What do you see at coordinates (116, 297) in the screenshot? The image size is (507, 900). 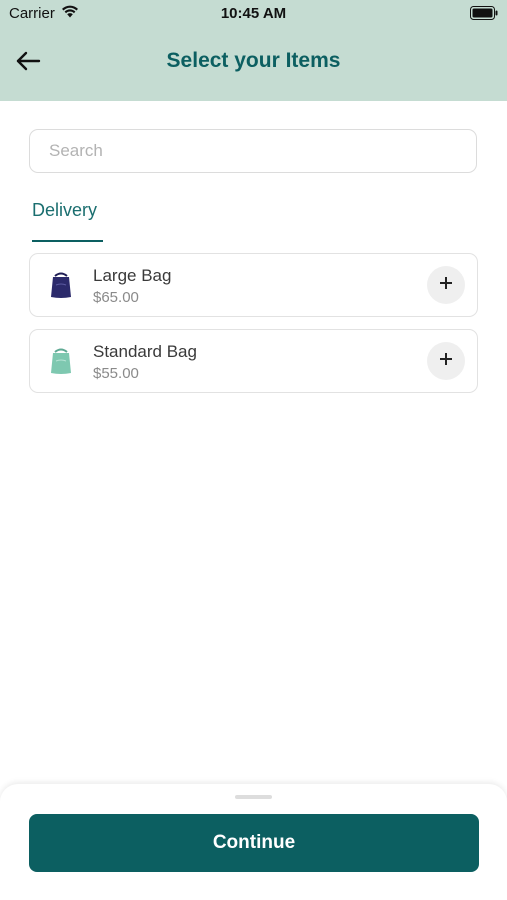 I see `item-price: $65.00` at bounding box center [116, 297].